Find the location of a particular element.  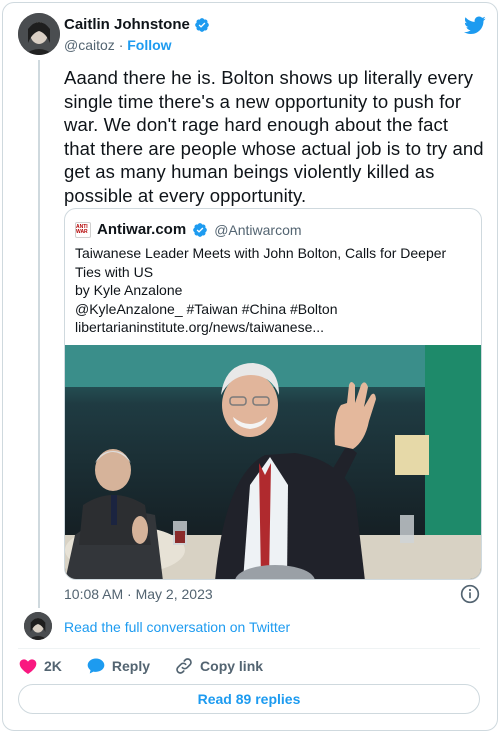

reply-label: Reply is located at coordinates (131, 666).